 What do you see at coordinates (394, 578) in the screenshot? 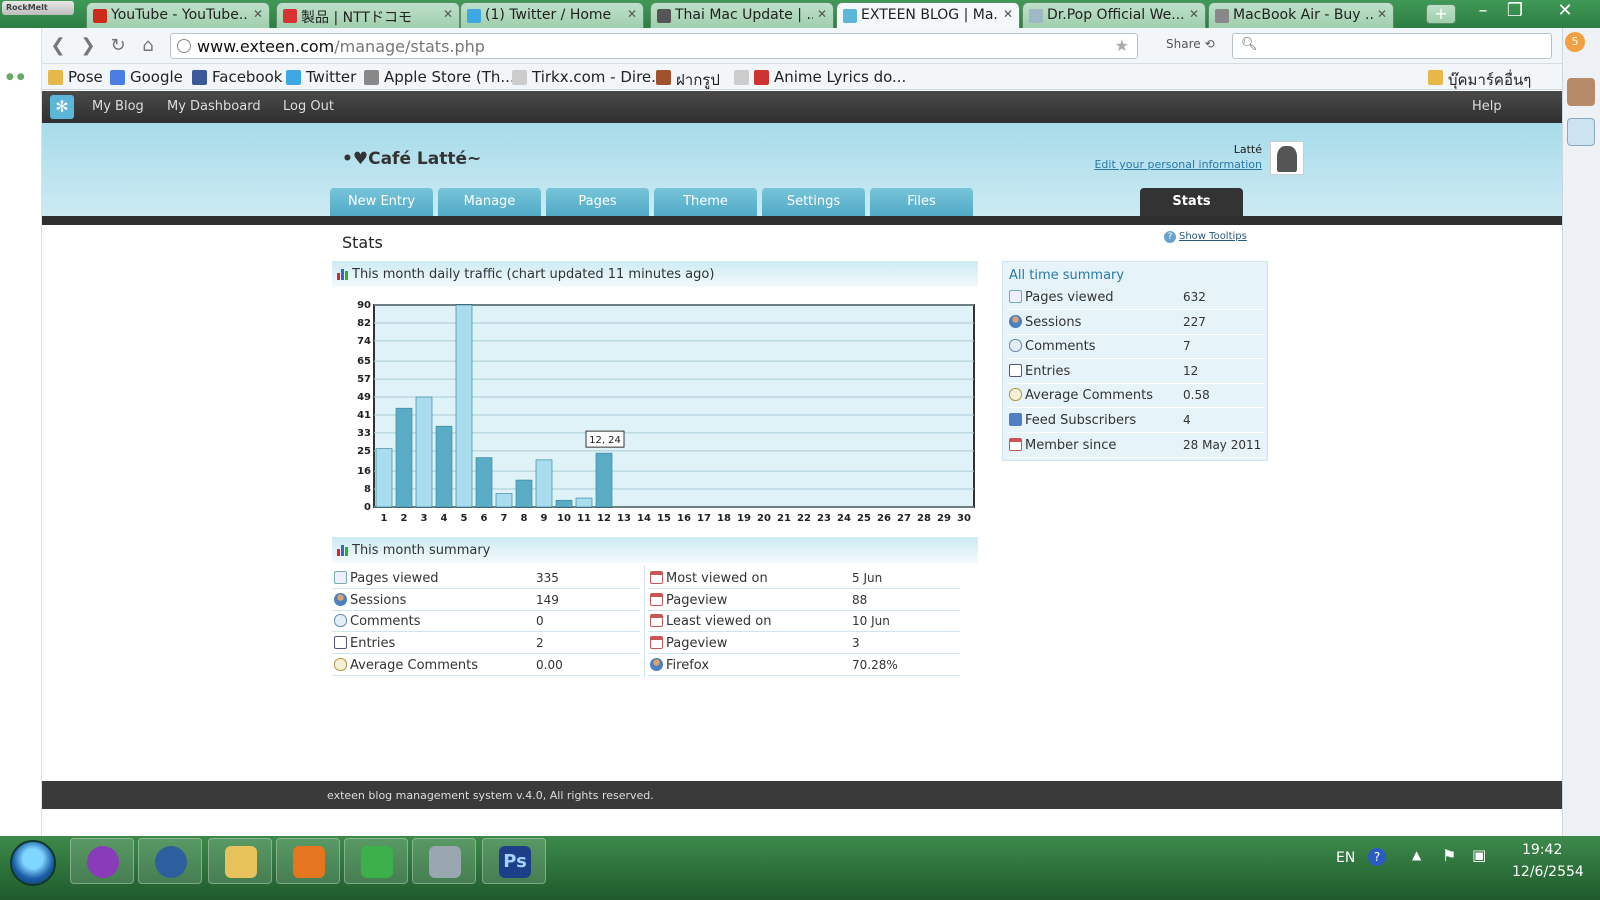
I see `month-summary-label: Pages viewed` at bounding box center [394, 578].